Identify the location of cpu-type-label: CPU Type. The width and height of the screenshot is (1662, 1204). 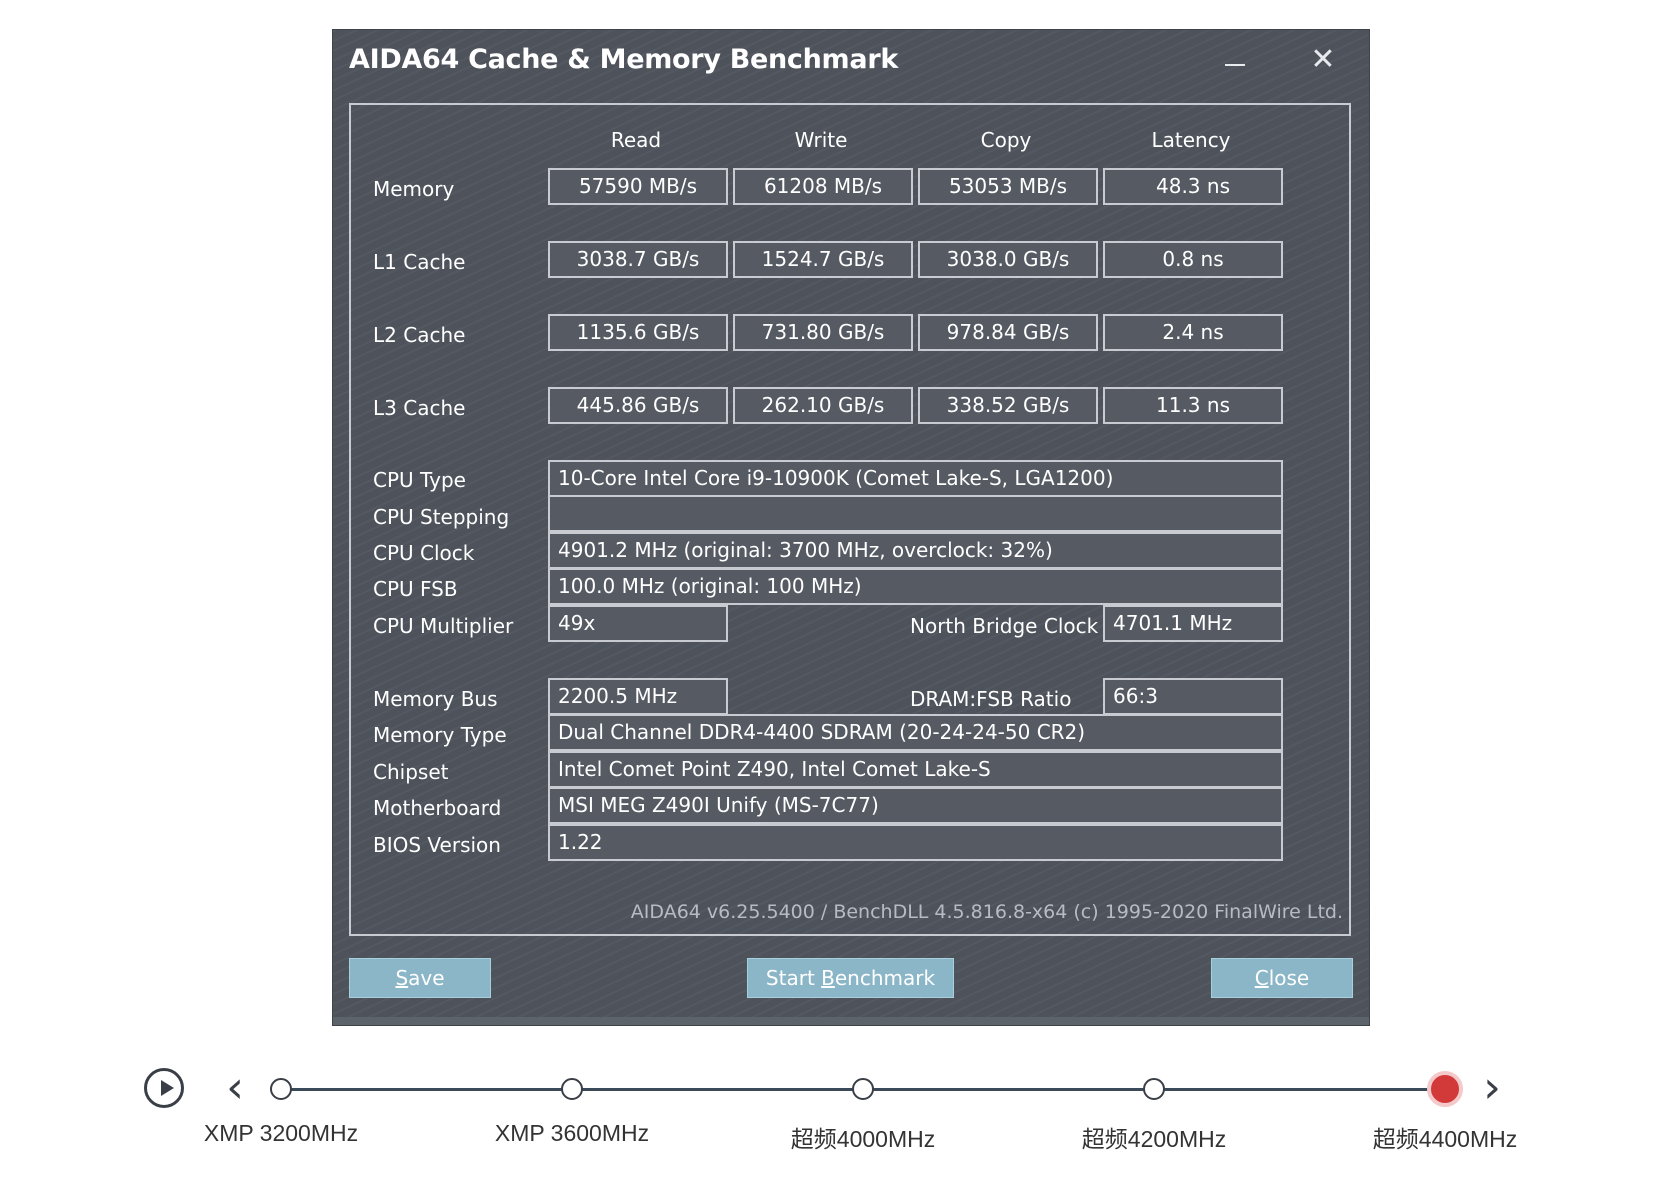
(419, 480).